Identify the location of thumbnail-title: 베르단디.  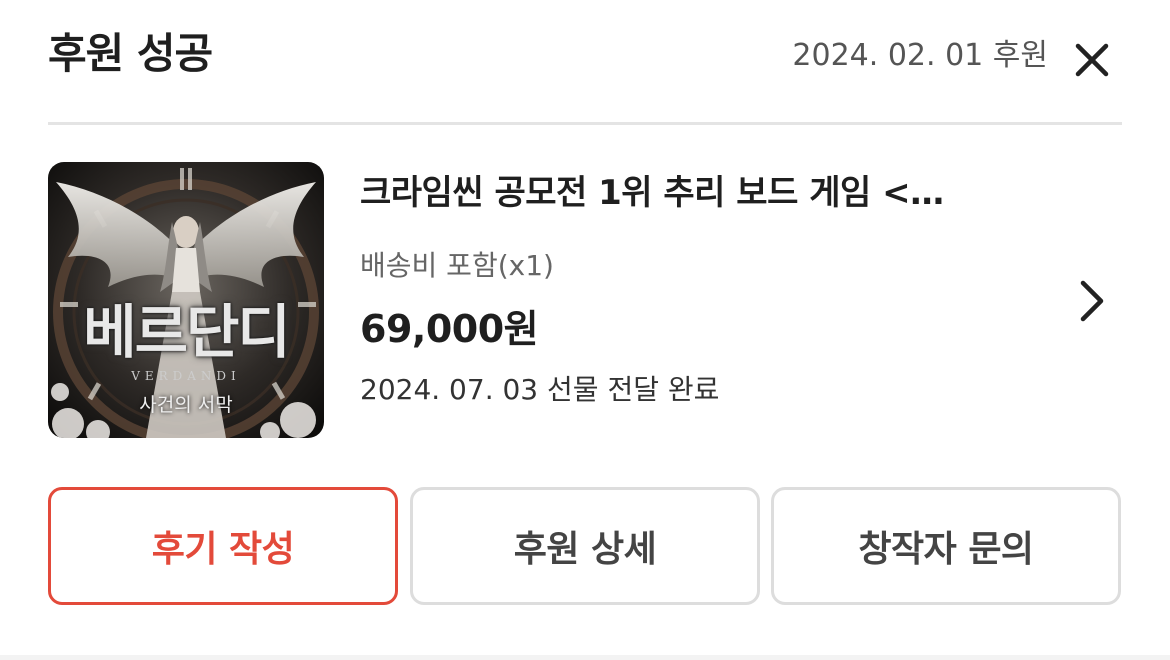
(186, 332).